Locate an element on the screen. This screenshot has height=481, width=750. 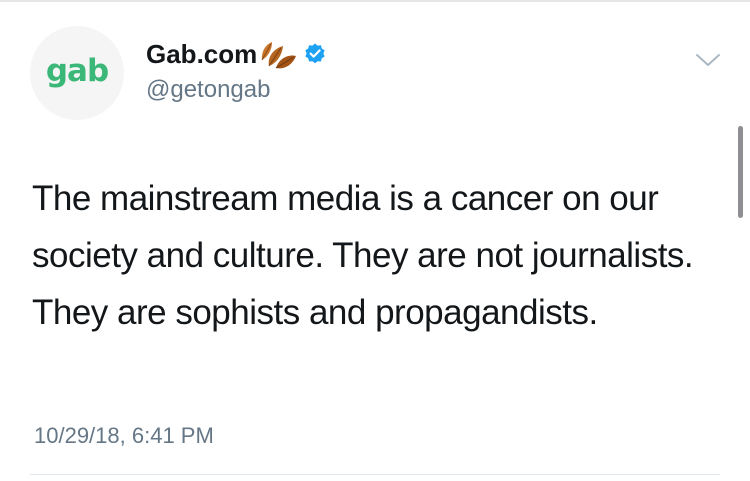
author-name-row: Gab.com is located at coordinates (236, 54).